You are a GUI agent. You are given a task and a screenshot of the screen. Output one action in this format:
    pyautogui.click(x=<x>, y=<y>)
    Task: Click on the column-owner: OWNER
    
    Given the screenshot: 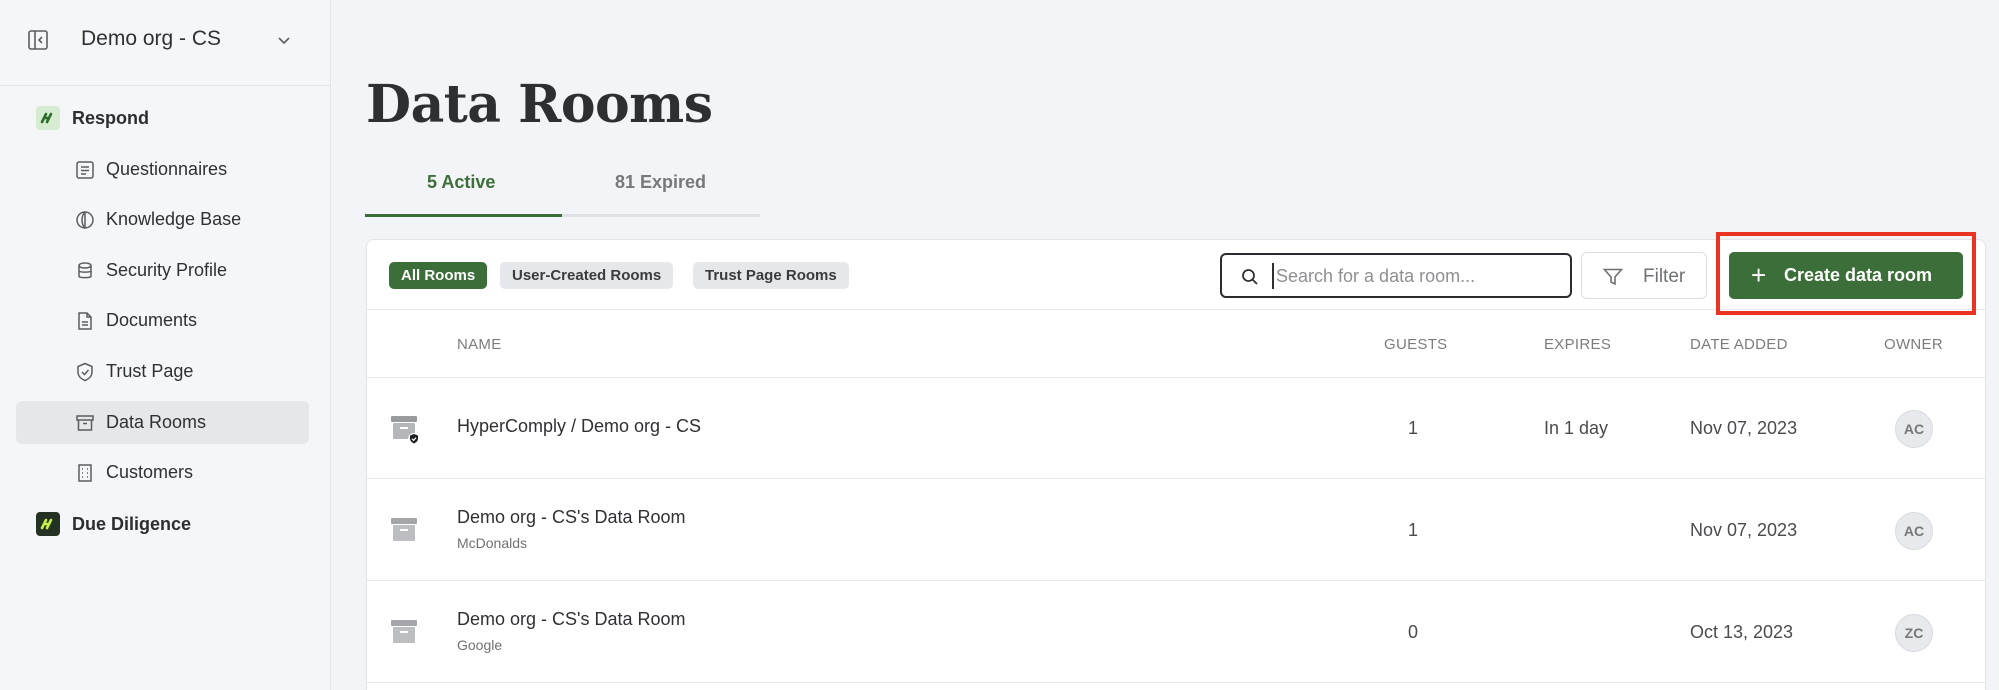 What is the action you would take?
    pyautogui.click(x=1913, y=344)
    